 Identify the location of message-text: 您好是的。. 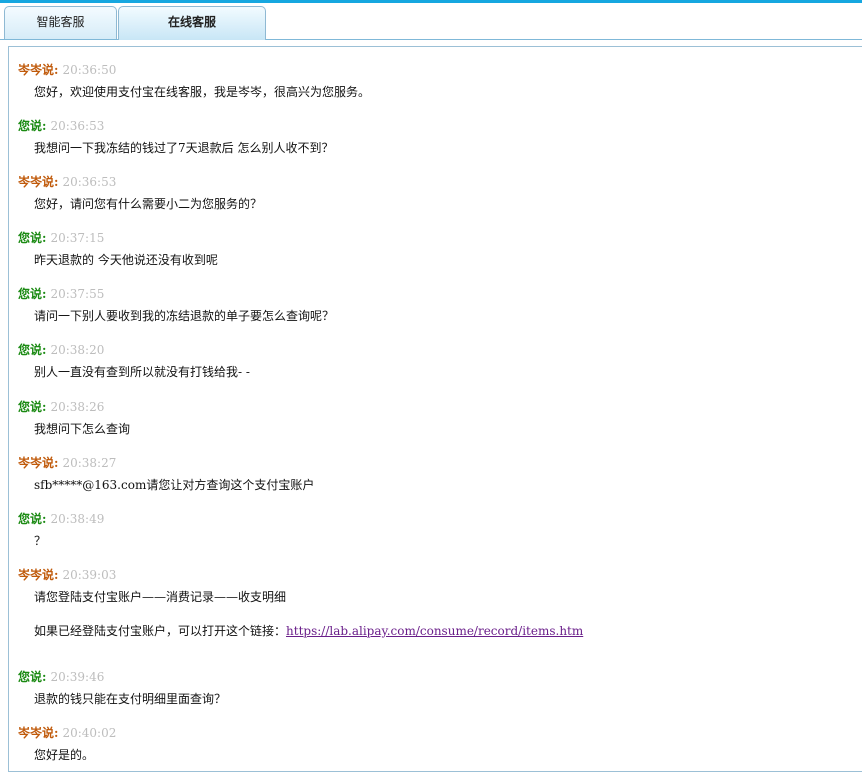
(64, 755).